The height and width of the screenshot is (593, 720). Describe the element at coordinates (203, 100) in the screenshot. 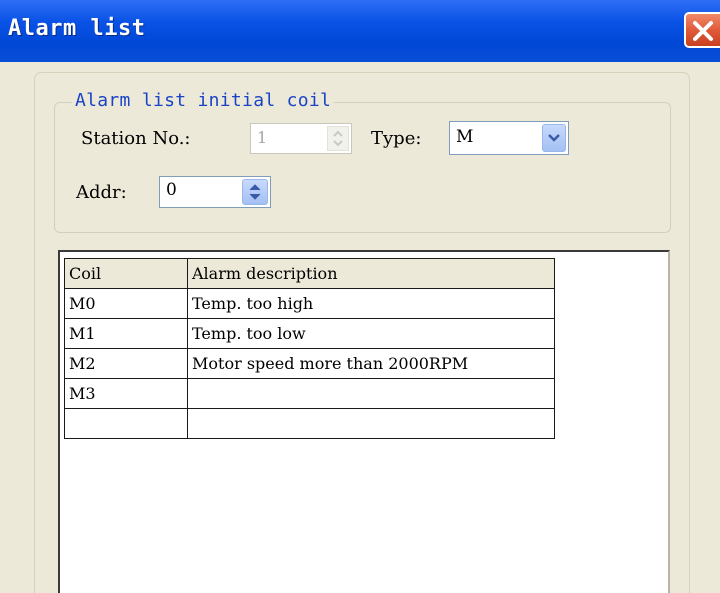

I see `group-legend: Alarm list initial coil` at that location.